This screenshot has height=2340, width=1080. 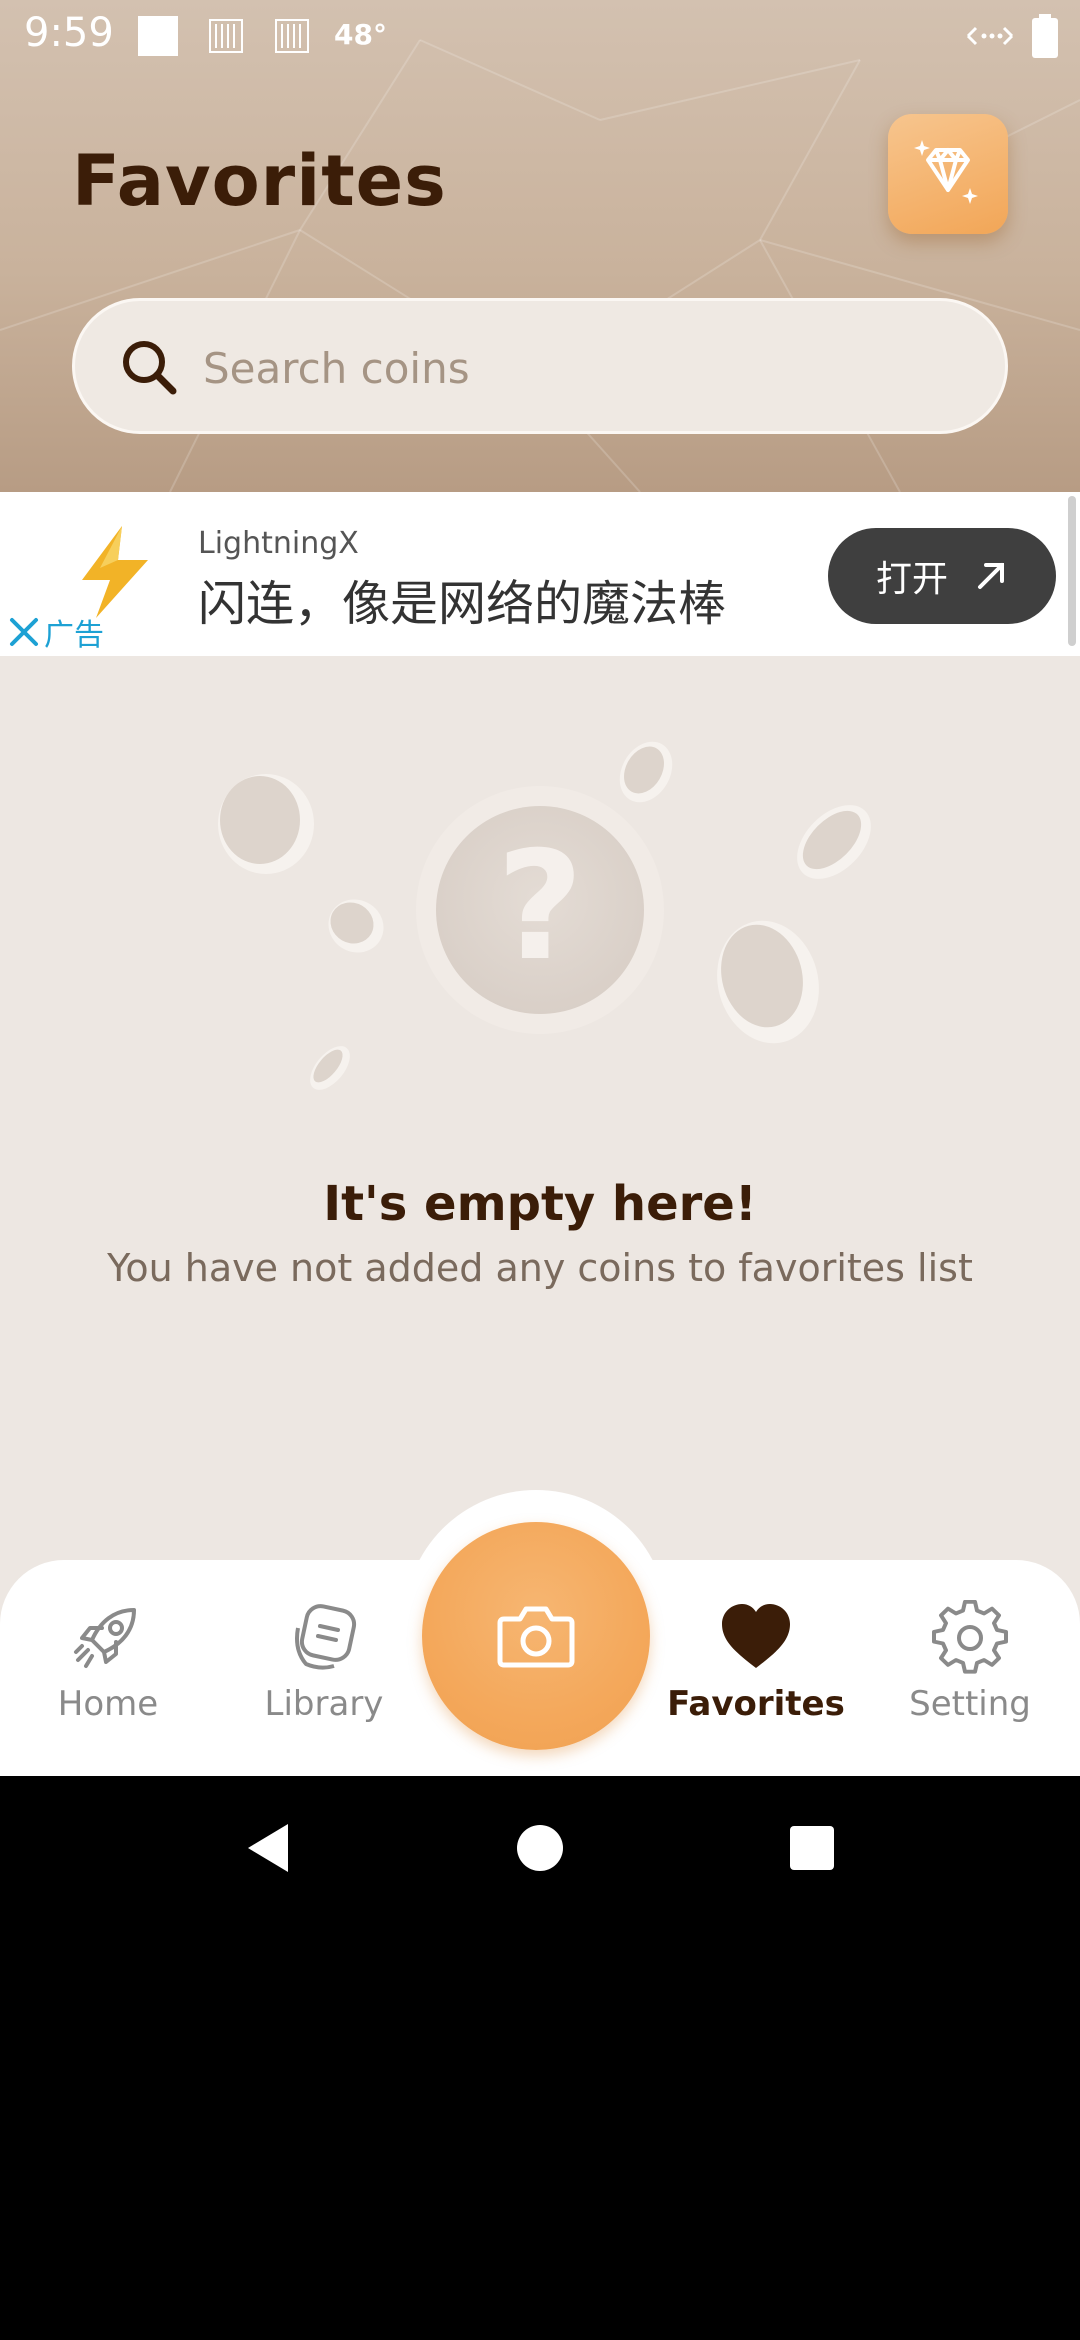 What do you see at coordinates (812, 1848) in the screenshot?
I see `recents-icon` at bounding box center [812, 1848].